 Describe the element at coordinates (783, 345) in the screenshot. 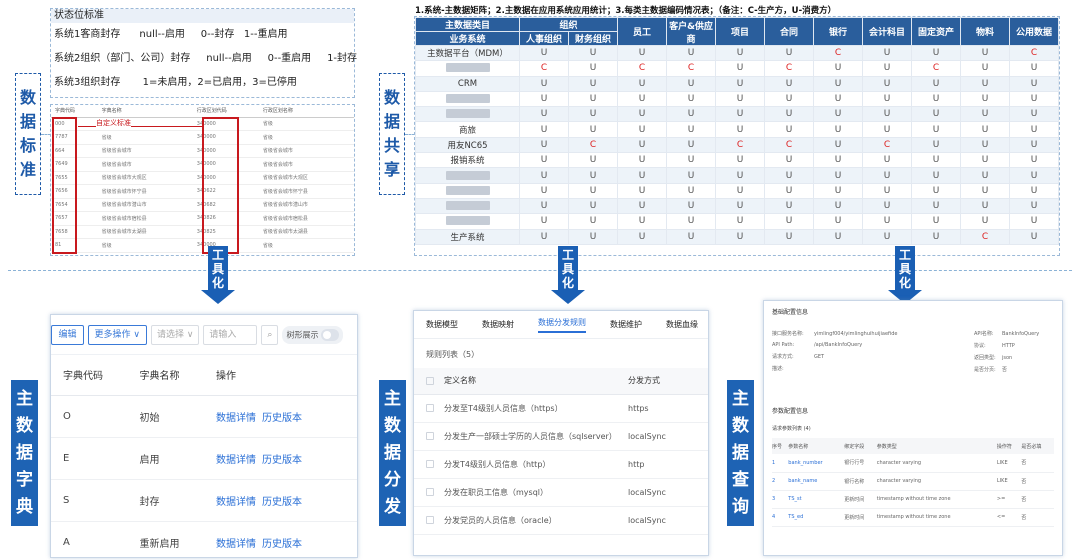

I see `field-label: API Path:` at that location.